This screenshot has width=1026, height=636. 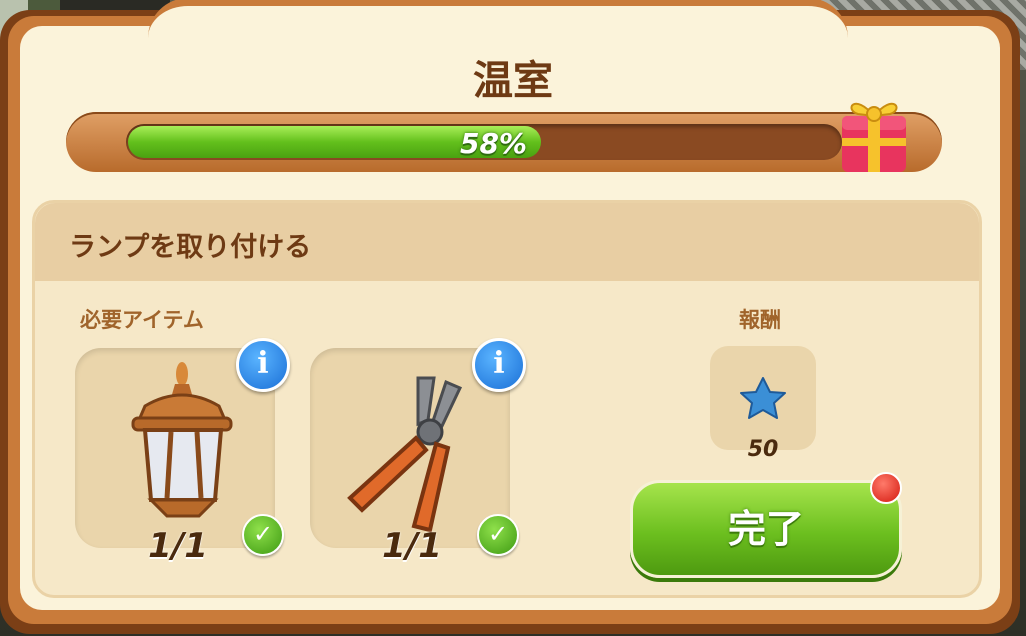 What do you see at coordinates (142, 320) in the screenshot?
I see `required-items-label: 必要アイテム` at bounding box center [142, 320].